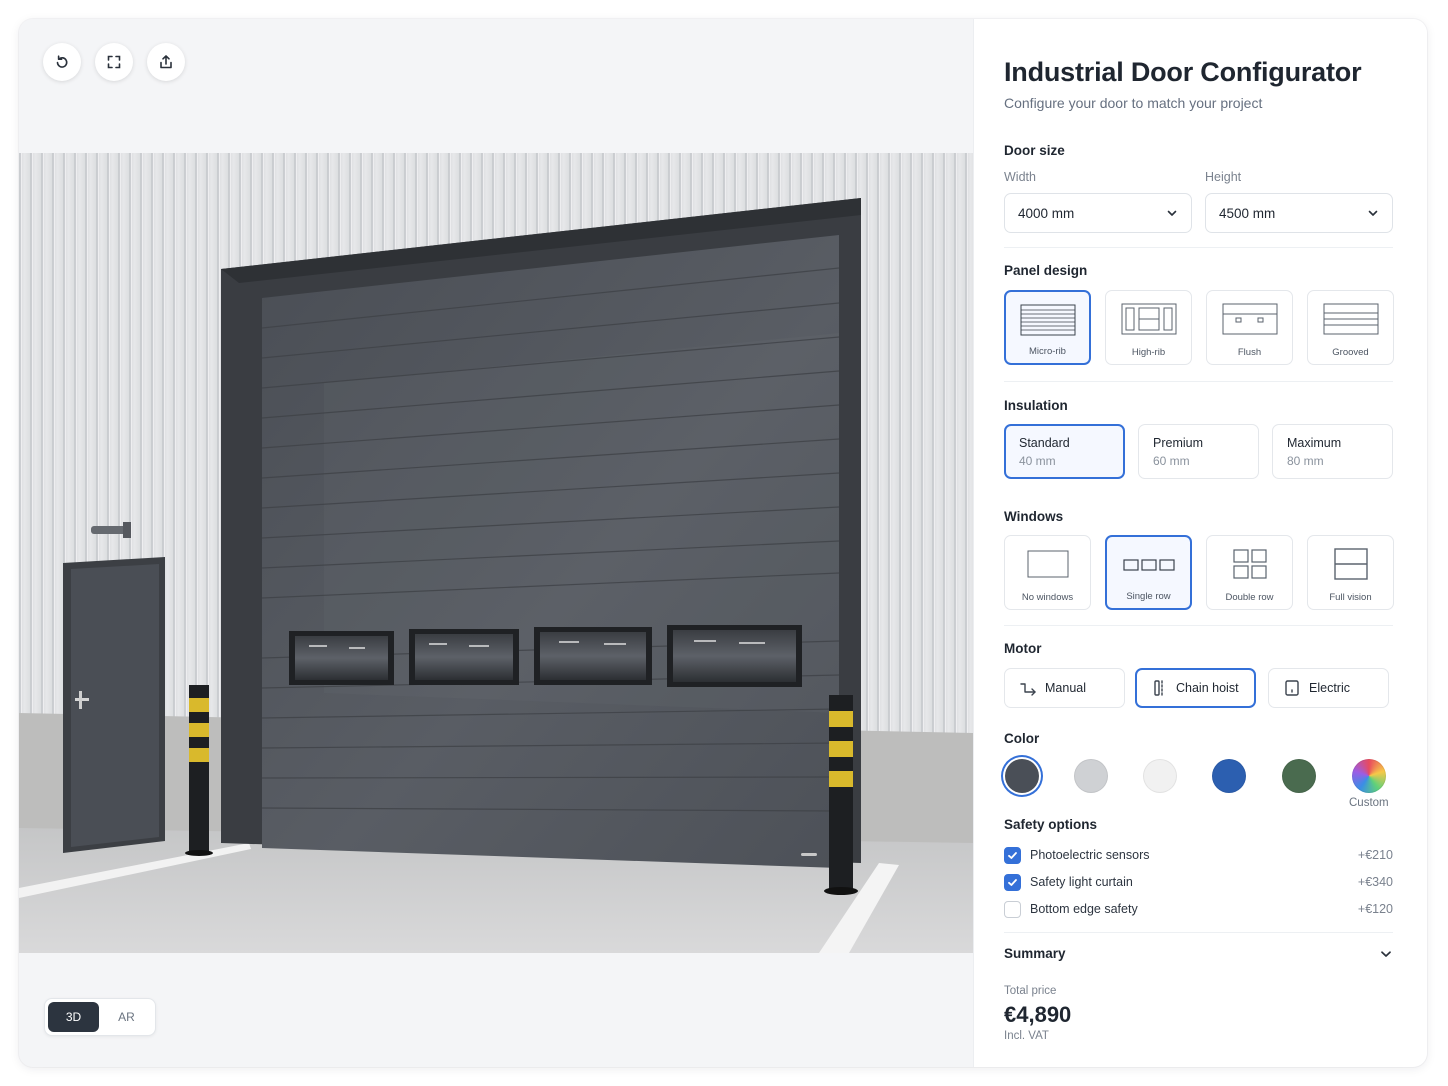 This screenshot has height=1086, width=1448. I want to click on double-row-windows-icon, so click(1249, 564).